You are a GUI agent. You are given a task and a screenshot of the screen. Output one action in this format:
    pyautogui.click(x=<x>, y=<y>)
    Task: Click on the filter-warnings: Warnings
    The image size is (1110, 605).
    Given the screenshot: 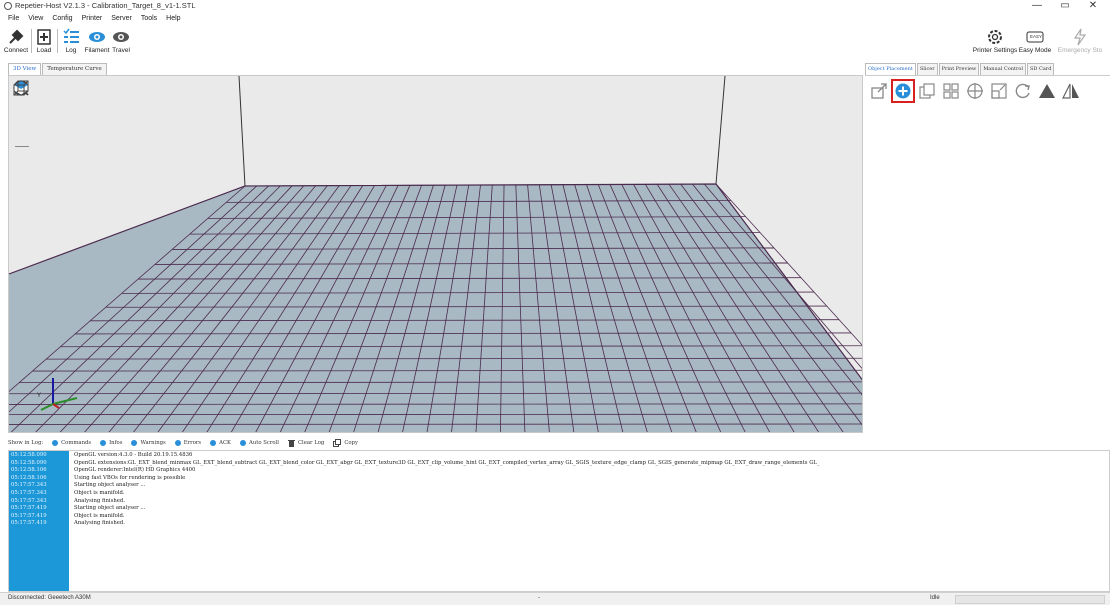 What is the action you would take?
    pyautogui.click(x=148, y=443)
    